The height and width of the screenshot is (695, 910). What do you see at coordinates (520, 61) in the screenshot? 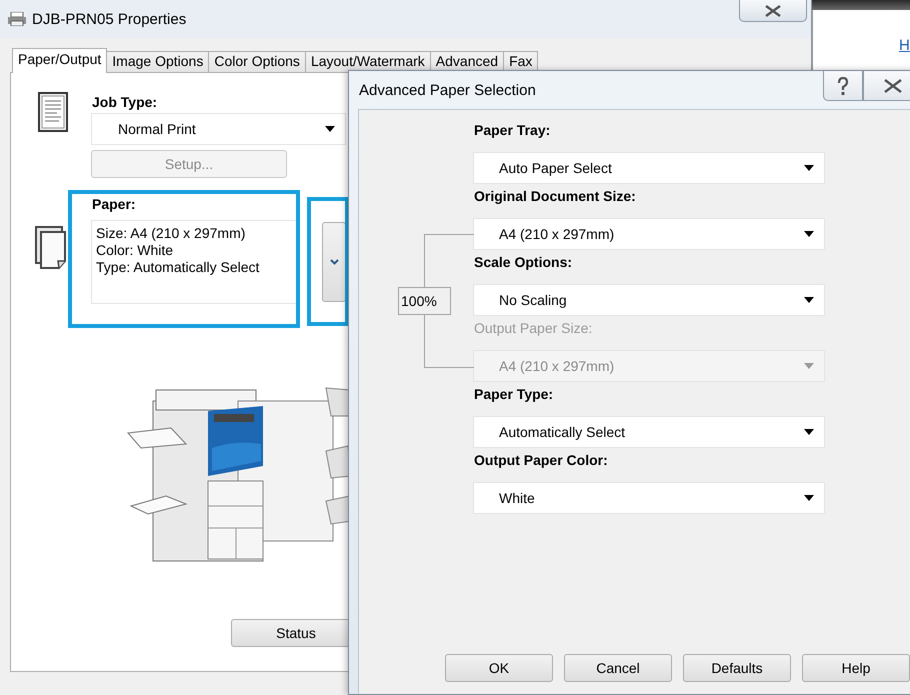
I see `tab: Fax` at bounding box center [520, 61].